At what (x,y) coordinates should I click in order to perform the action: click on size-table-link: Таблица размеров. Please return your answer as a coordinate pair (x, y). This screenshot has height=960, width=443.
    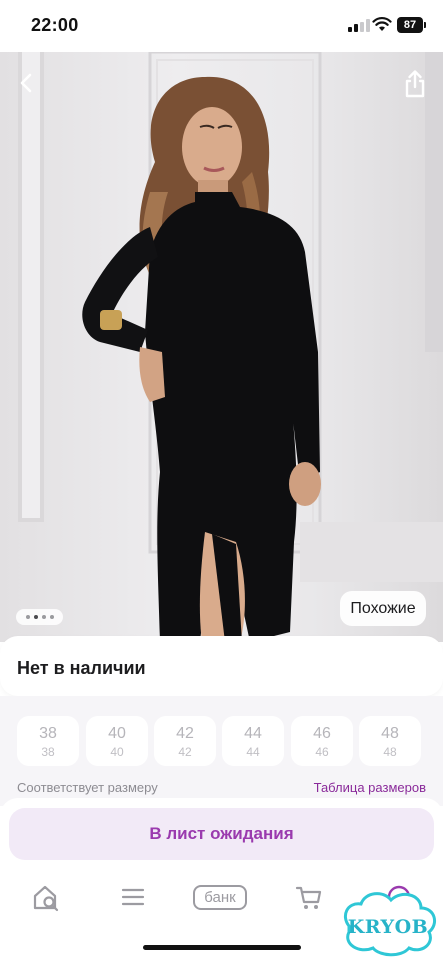
    Looking at the image, I should click on (370, 787).